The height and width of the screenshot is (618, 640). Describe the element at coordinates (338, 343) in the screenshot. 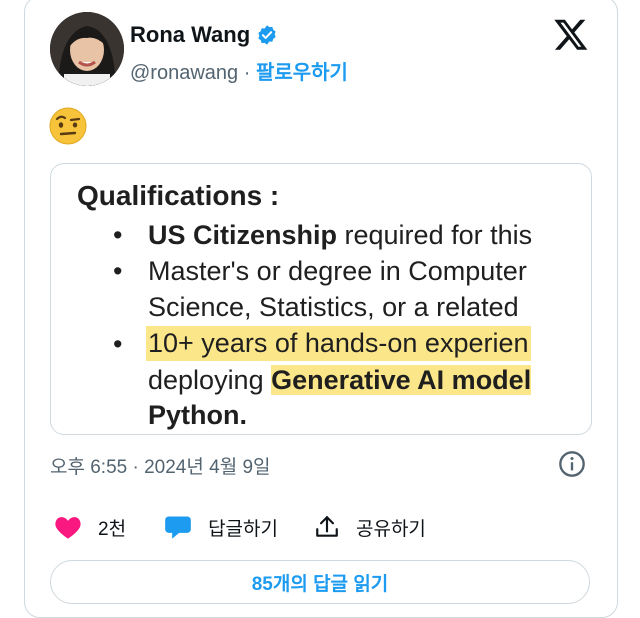

I see `image-line-4: 10+ years of hands-on experien` at that location.